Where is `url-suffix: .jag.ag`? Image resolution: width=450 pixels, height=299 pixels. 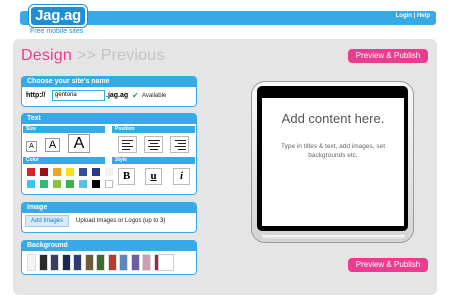
url-suffix: .jag.ag is located at coordinates (117, 95).